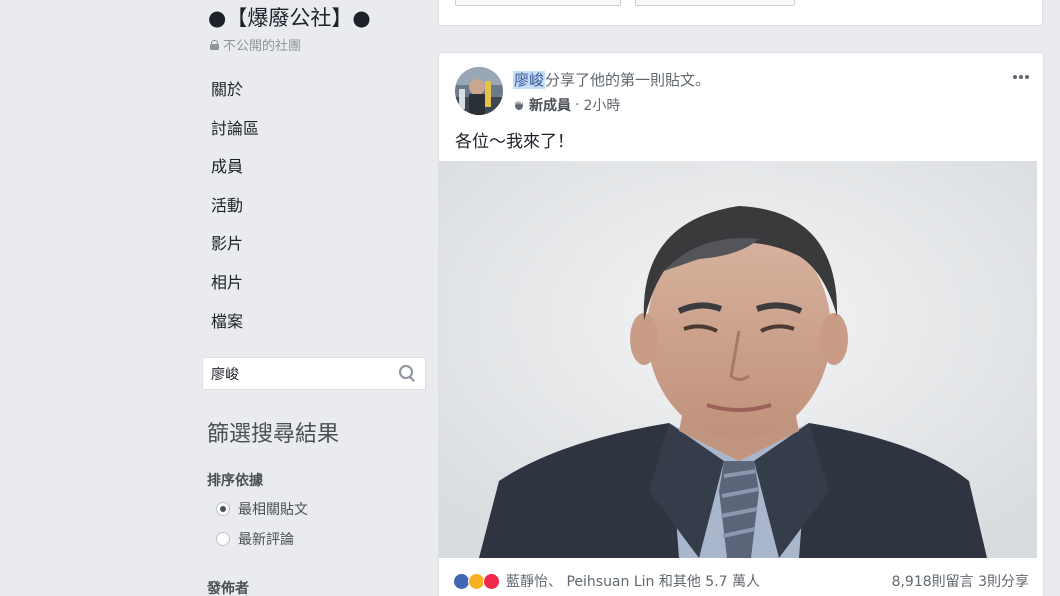 The image size is (1060, 596). Describe the element at coordinates (407, 374) in the screenshot. I see `search-icon` at that location.